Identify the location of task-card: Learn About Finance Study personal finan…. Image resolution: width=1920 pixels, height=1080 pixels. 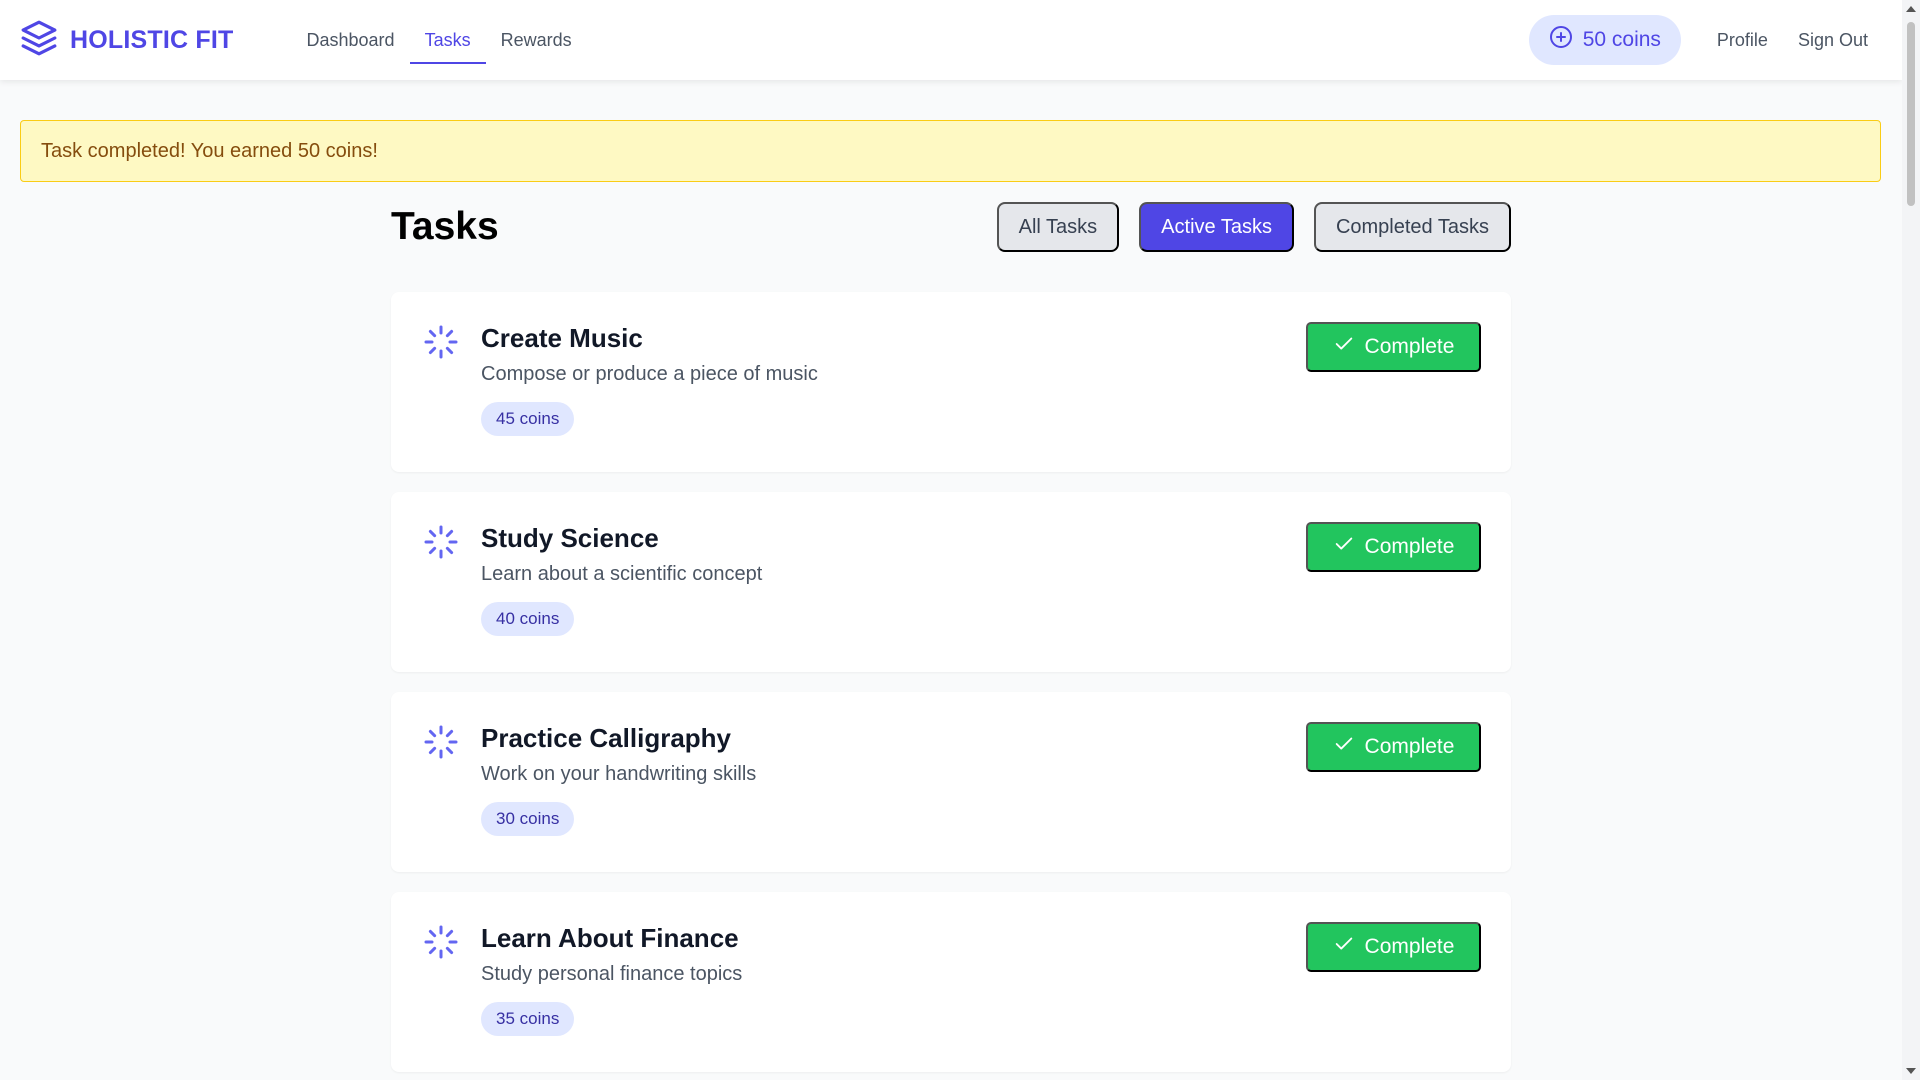
(951, 982).